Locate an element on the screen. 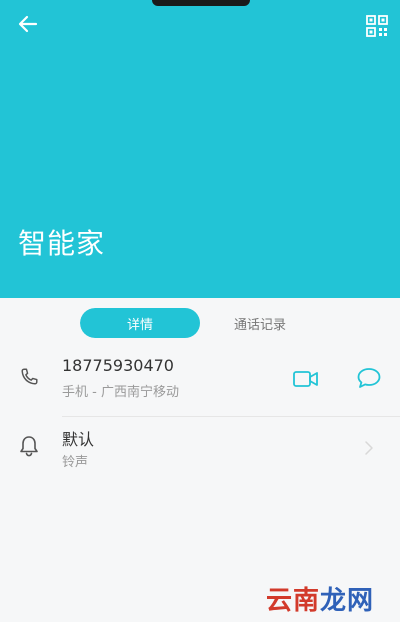 Image resolution: width=400 pixels, height=622 pixels. watermark-logo: 云南龙网 is located at coordinates (320, 598).